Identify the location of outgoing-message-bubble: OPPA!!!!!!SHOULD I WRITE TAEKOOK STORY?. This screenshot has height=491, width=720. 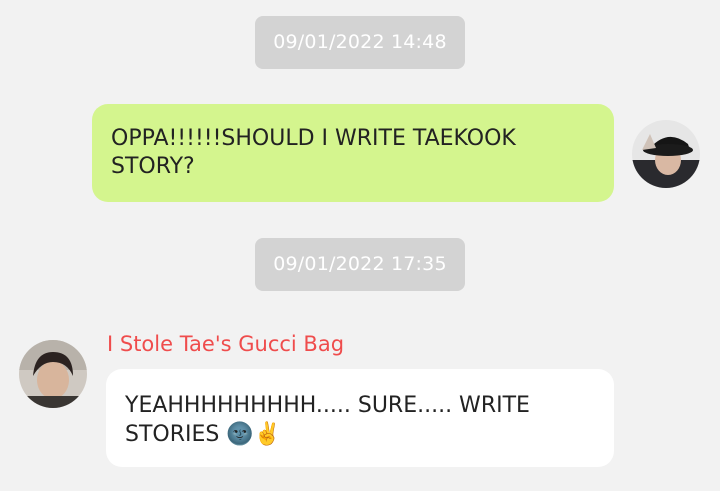
(353, 153).